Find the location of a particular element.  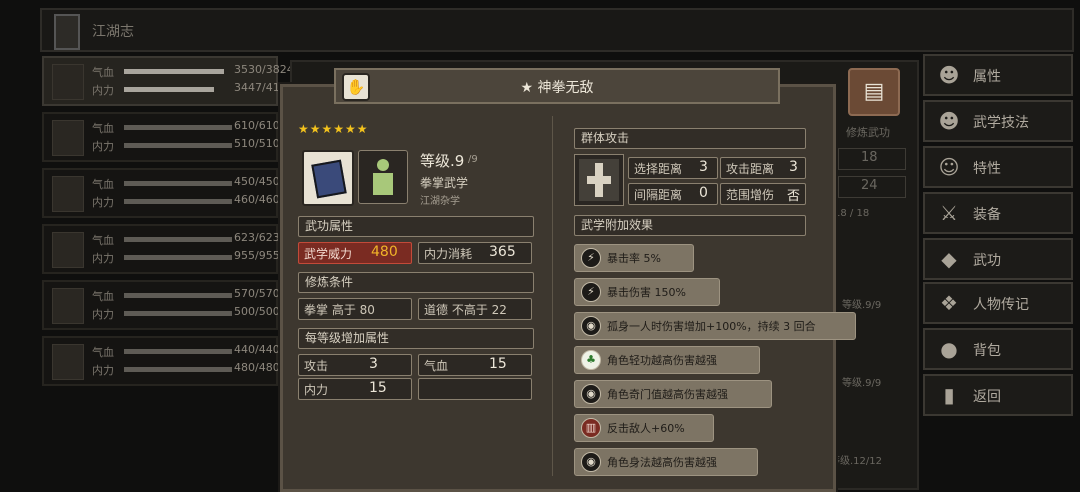

leaf-icon: ♣ is located at coordinates (591, 360).